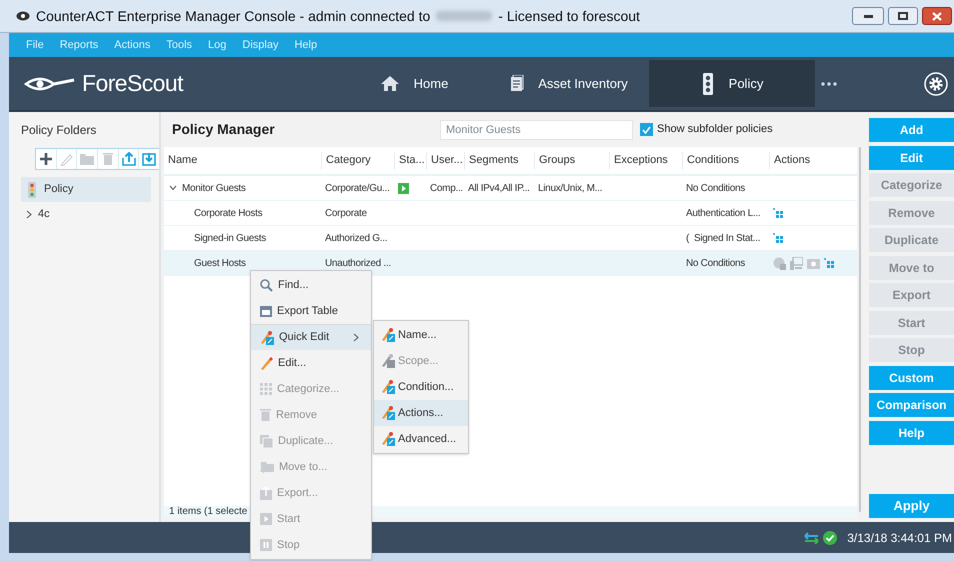 The image size is (954, 561). Describe the element at coordinates (569, 83) in the screenshot. I see `nav-tab: Asset Inventory` at that location.